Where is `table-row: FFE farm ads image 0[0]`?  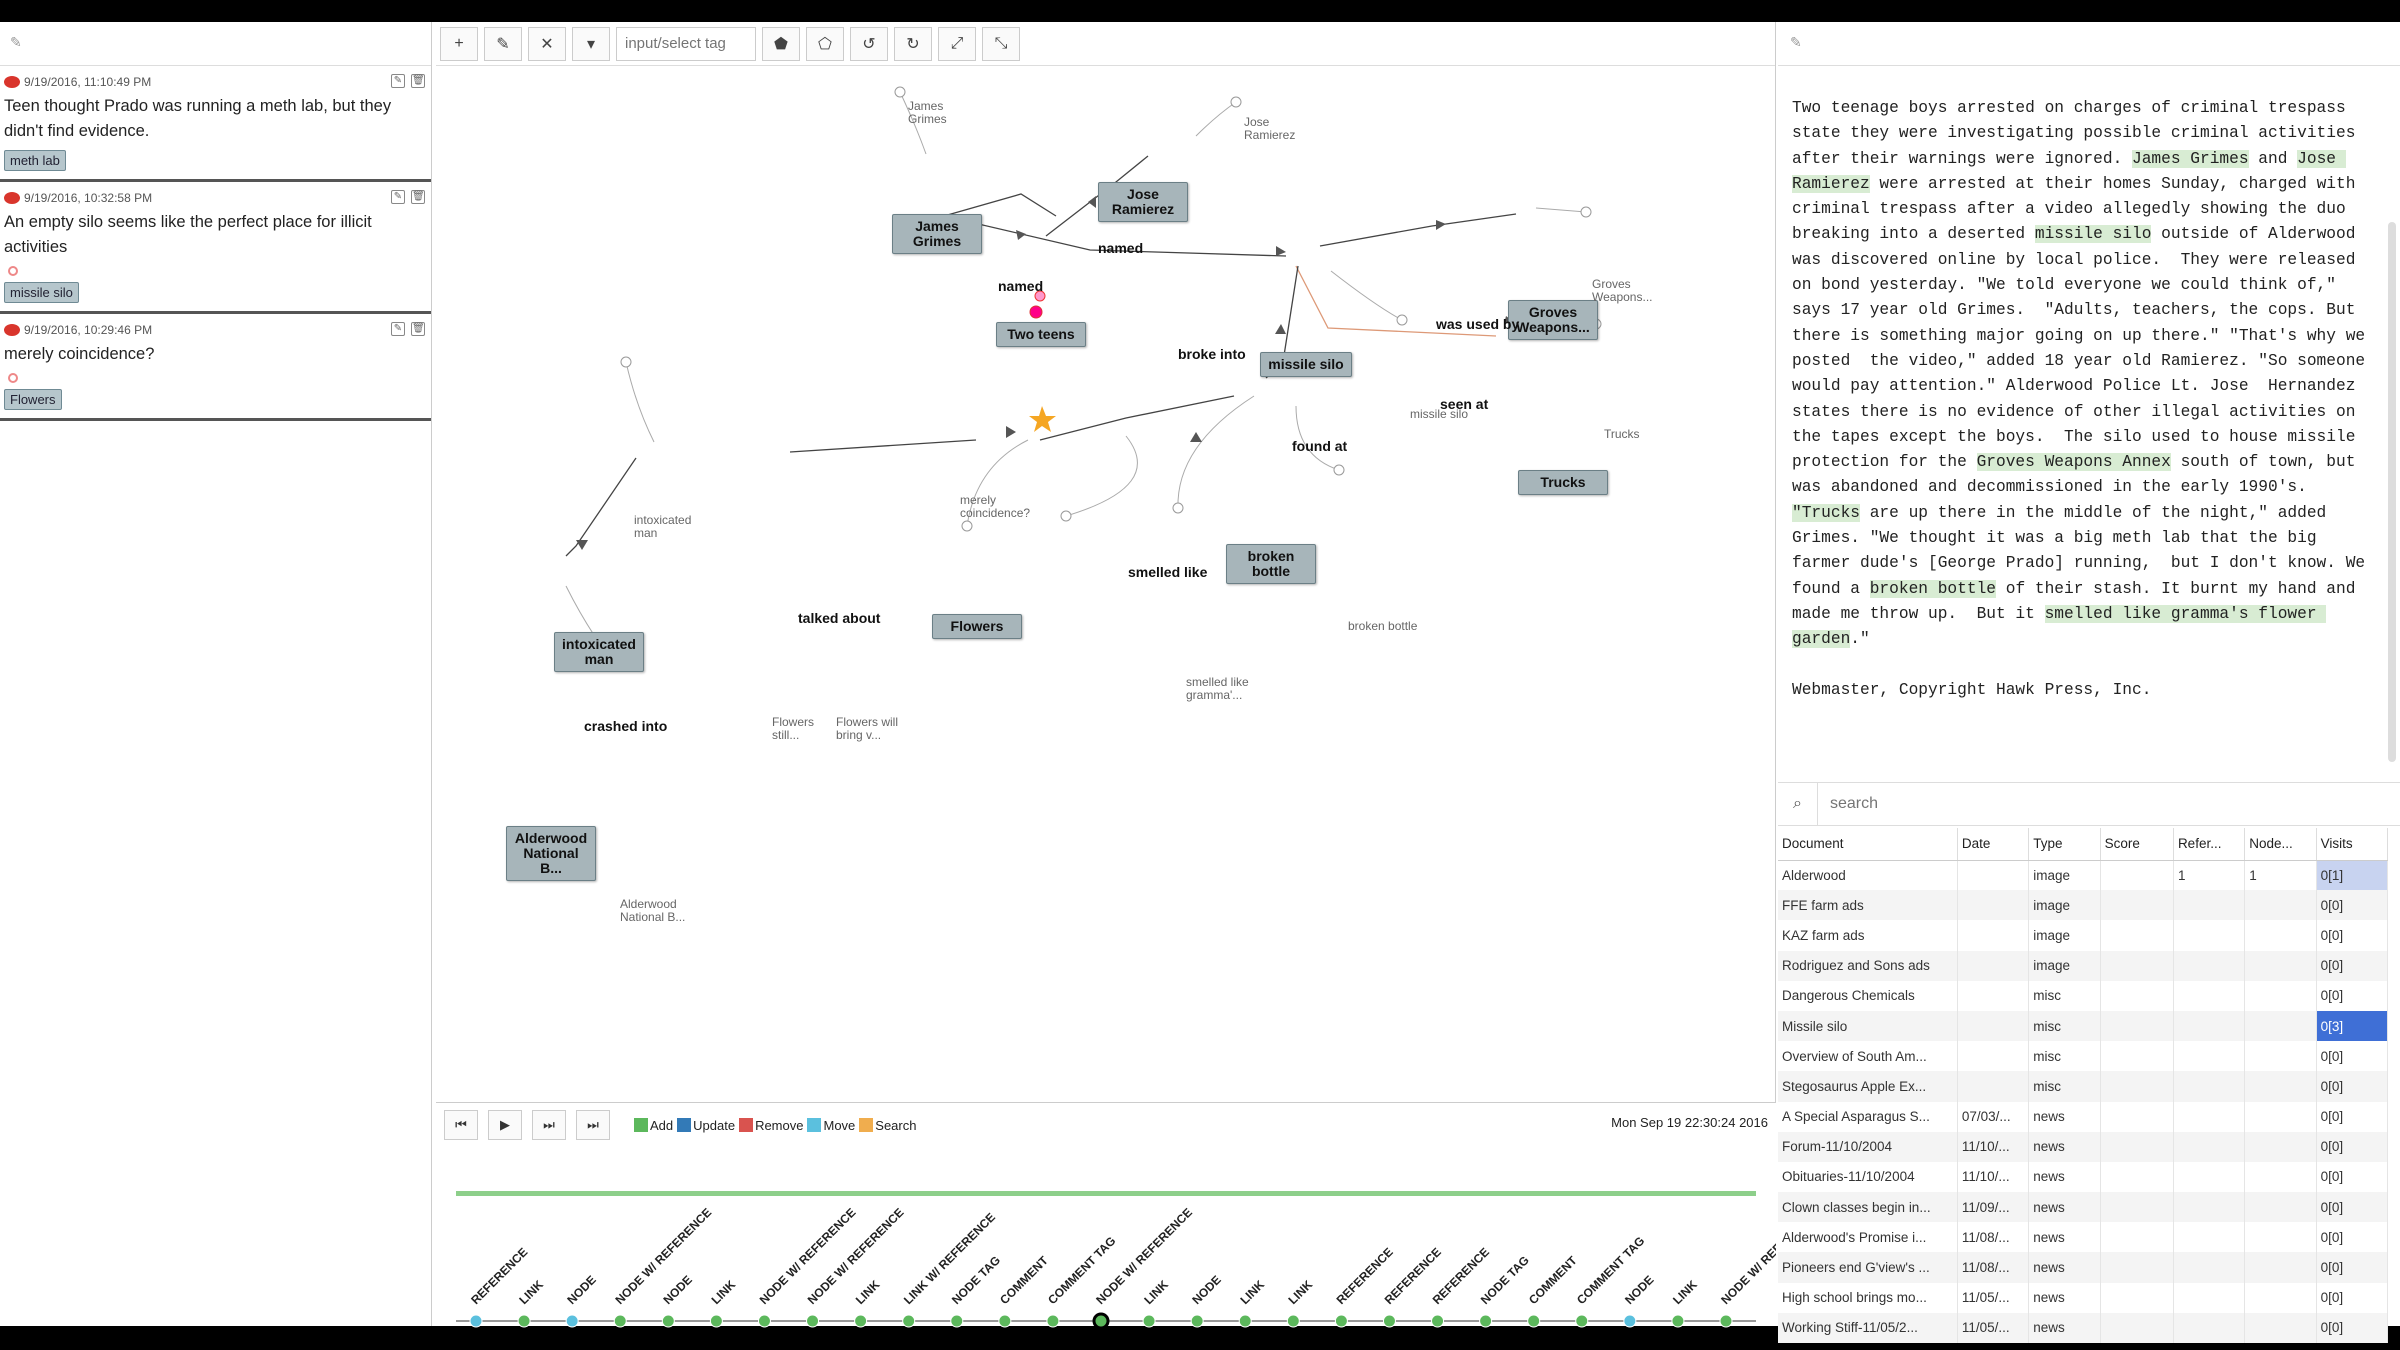
table-row: FFE farm ads image 0[0] is located at coordinates (2083, 905).